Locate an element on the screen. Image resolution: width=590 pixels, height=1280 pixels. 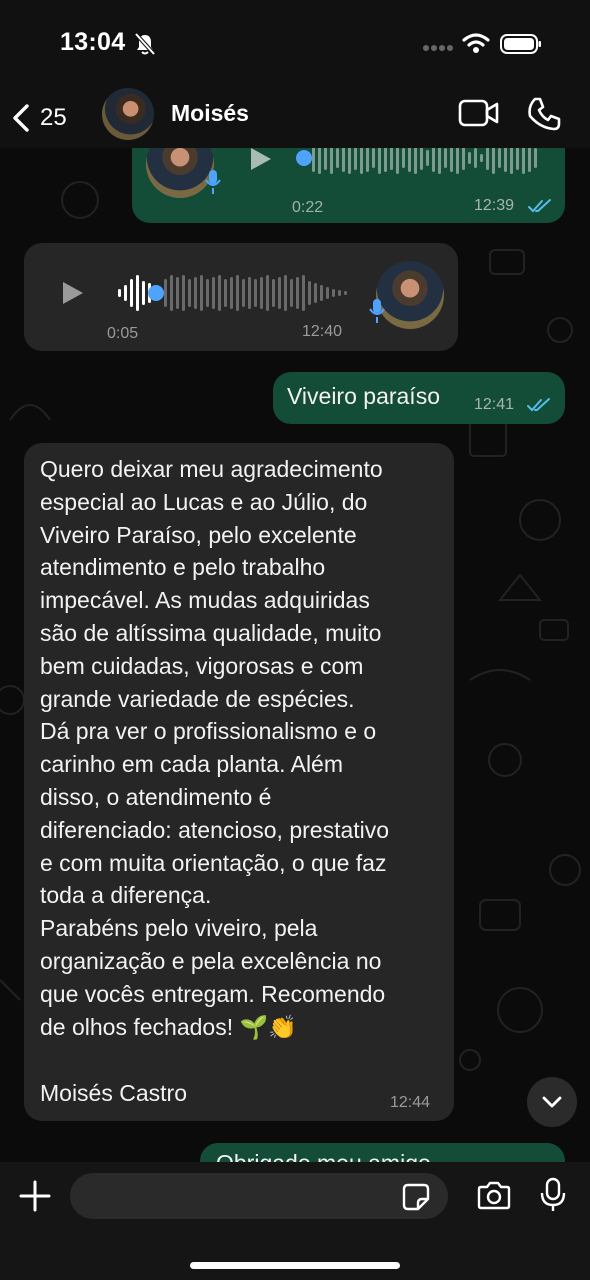
bell-off-icon is located at coordinates (145, 44).